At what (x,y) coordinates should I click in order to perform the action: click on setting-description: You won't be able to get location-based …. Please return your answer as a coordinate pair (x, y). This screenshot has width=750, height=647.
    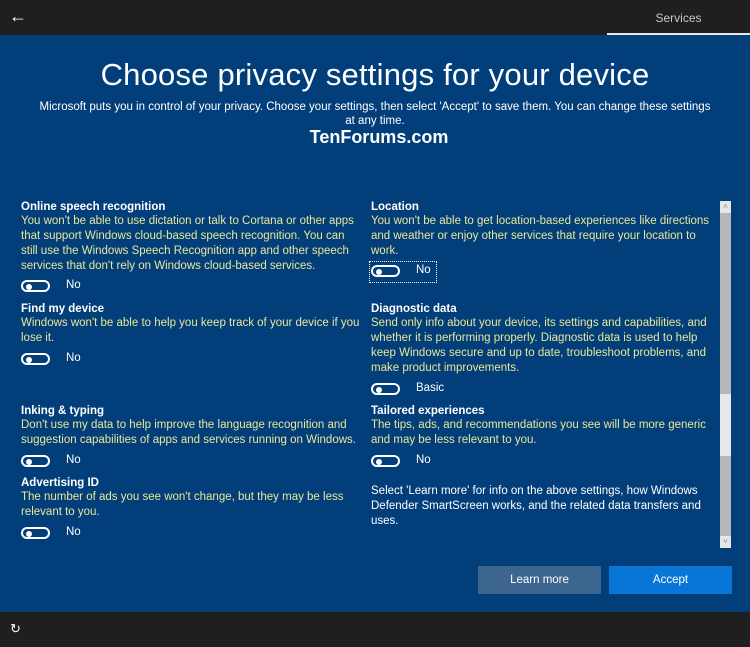
    Looking at the image, I should click on (540, 236).